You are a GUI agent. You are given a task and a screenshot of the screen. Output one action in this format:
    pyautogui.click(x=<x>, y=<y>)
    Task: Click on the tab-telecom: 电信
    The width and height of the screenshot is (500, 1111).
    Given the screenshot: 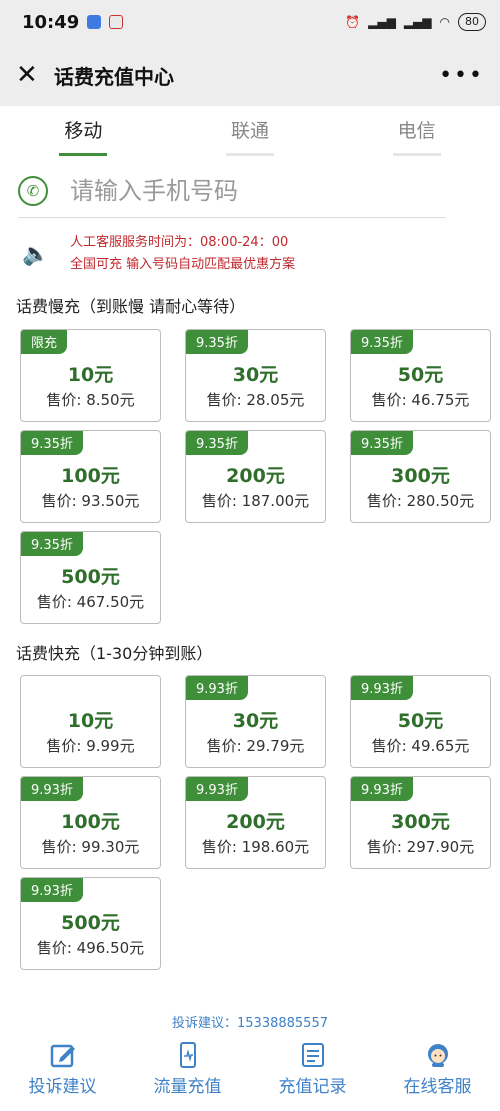 What is the action you would take?
    pyautogui.click(x=416, y=133)
    